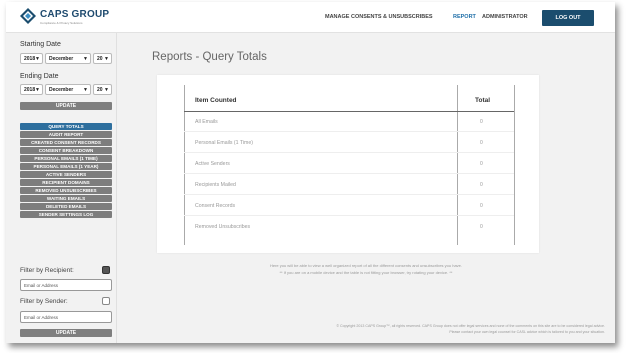  I want to click on filter-sender-label: Filter by Sender:, so click(44, 301).